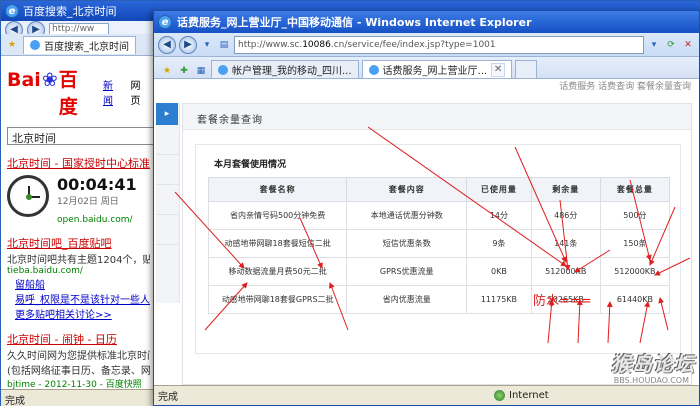  What do you see at coordinates (24, 80) in the screenshot?
I see `logo-text-a: Bai` at bounding box center [24, 80].